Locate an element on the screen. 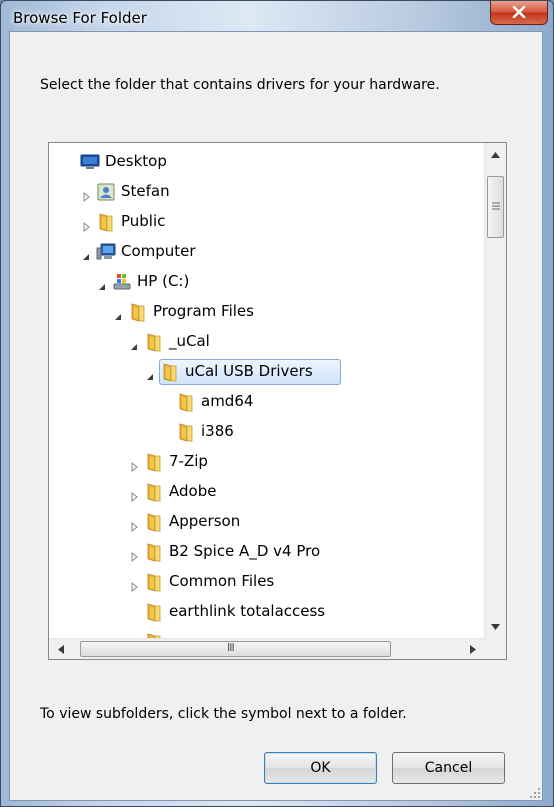 The image size is (554, 807). tree-node: 7-Zip is located at coordinates (267, 462).